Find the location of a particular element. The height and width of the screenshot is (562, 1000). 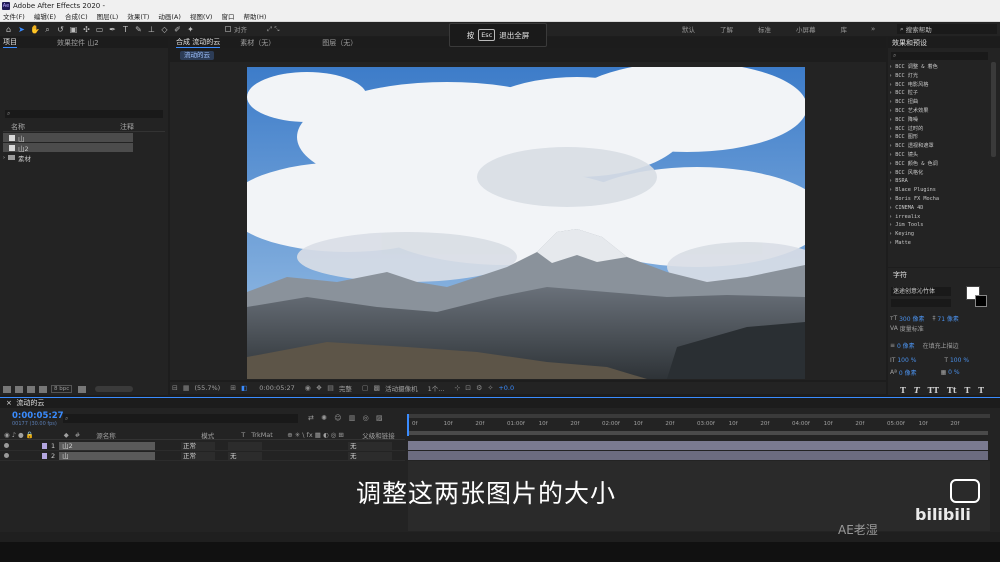

eraser-tool-icon: ◇ is located at coordinates (164, 29).